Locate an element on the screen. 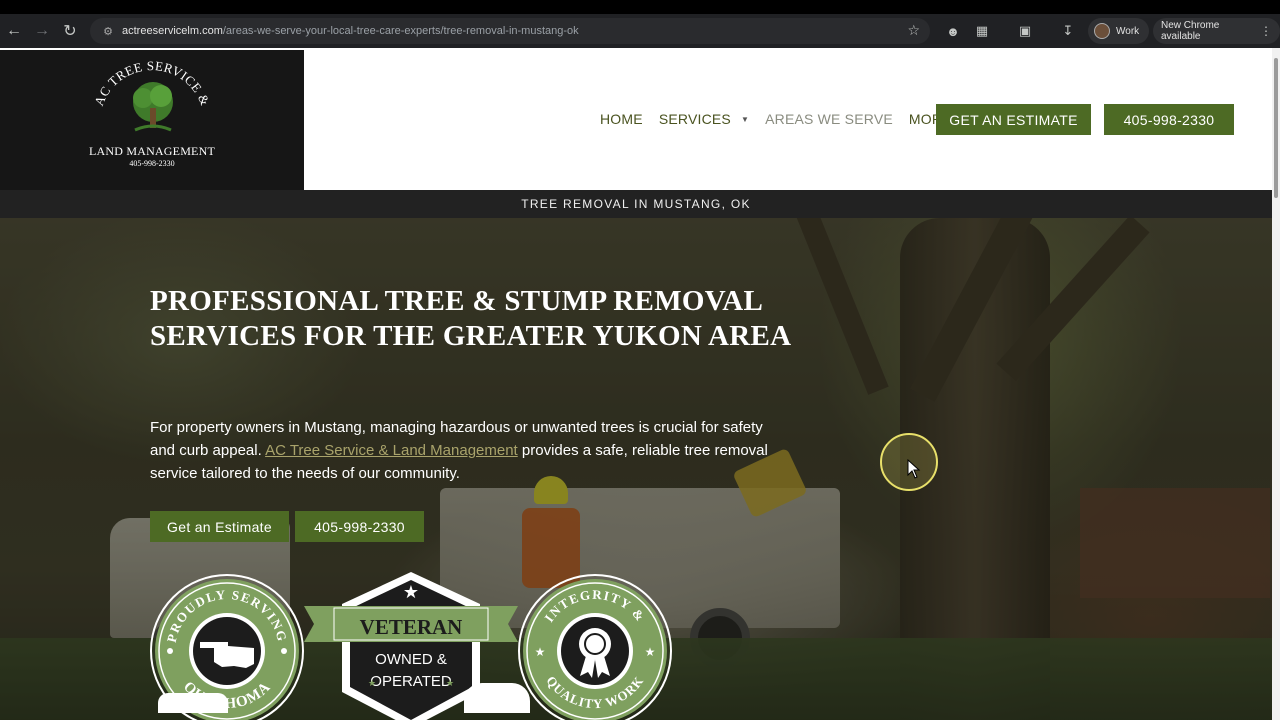 This screenshot has height=720, width=1280. svg-text: OPERATED is located at coordinates (411, 681).